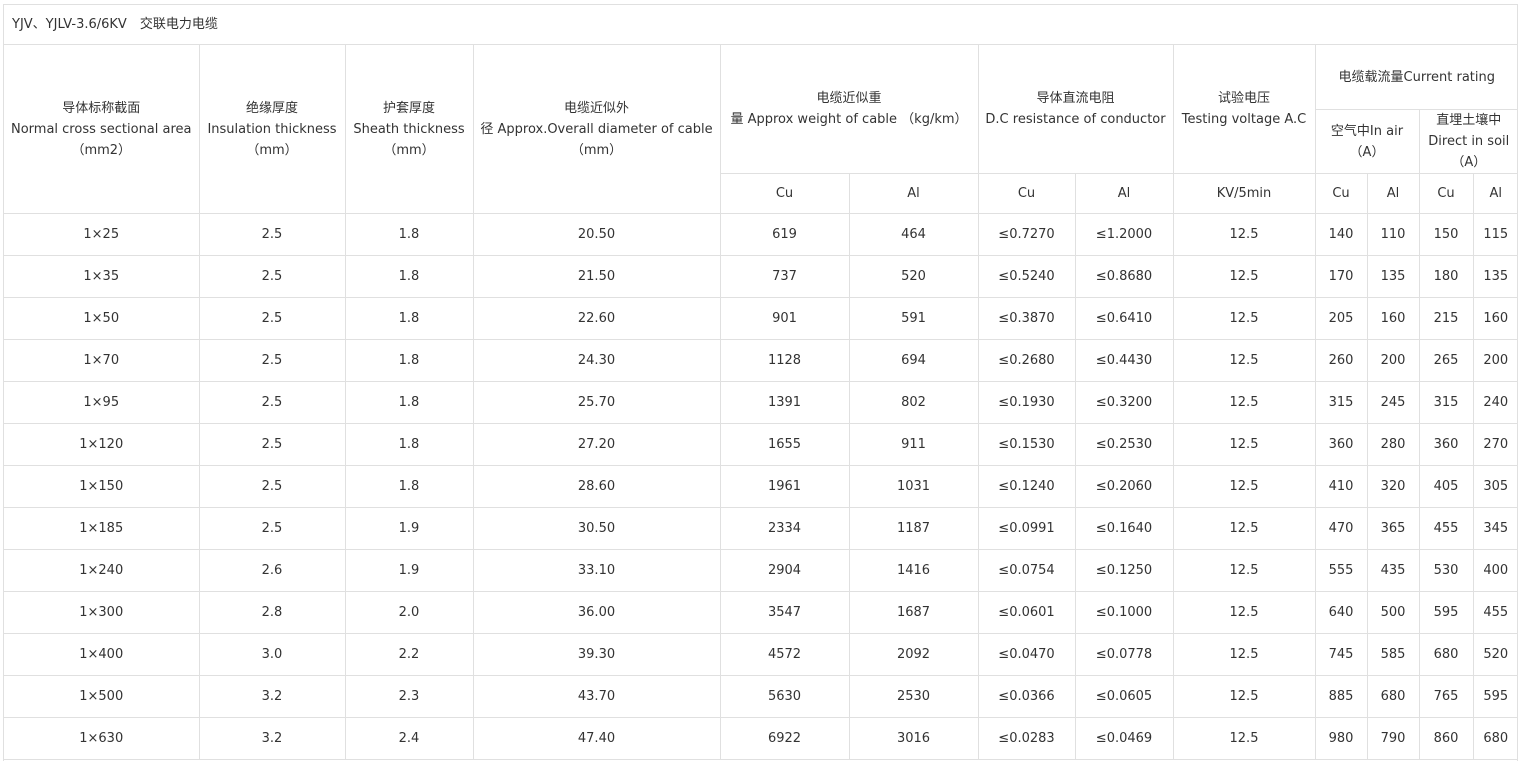  I want to click on cell-diameter: 30.50, so click(596, 528).